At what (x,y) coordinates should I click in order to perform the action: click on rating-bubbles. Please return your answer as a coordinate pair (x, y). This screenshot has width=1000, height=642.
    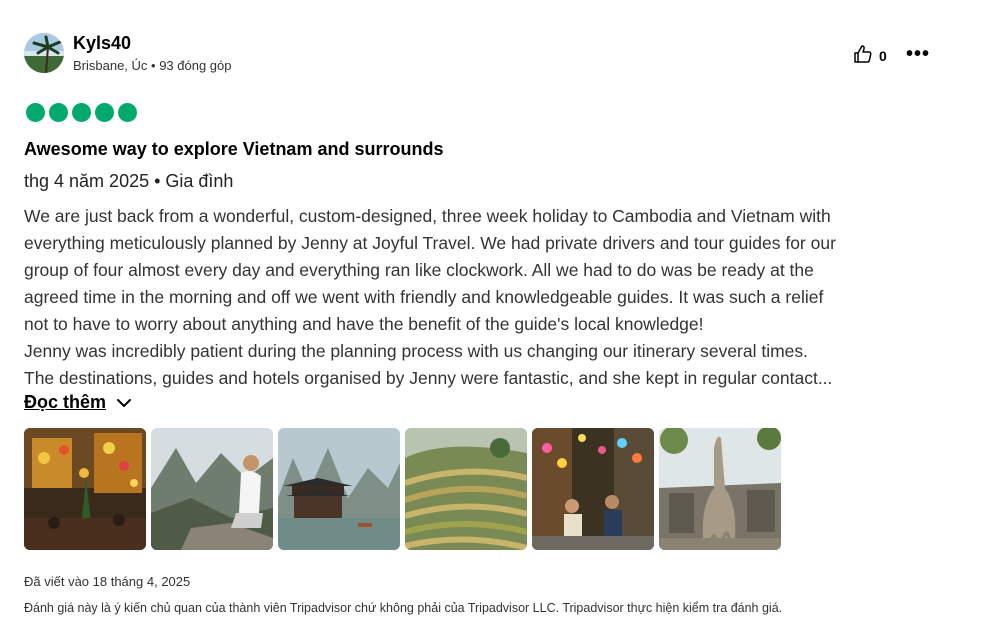
    Looking at the image, I should click on (81, 112).